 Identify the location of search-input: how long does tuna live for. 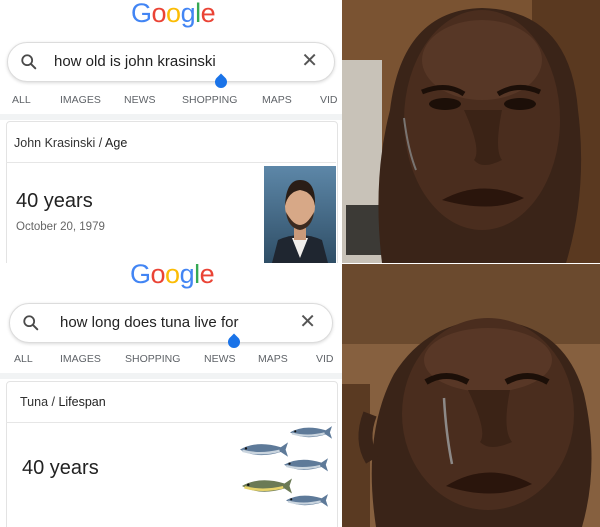
(149, 322).